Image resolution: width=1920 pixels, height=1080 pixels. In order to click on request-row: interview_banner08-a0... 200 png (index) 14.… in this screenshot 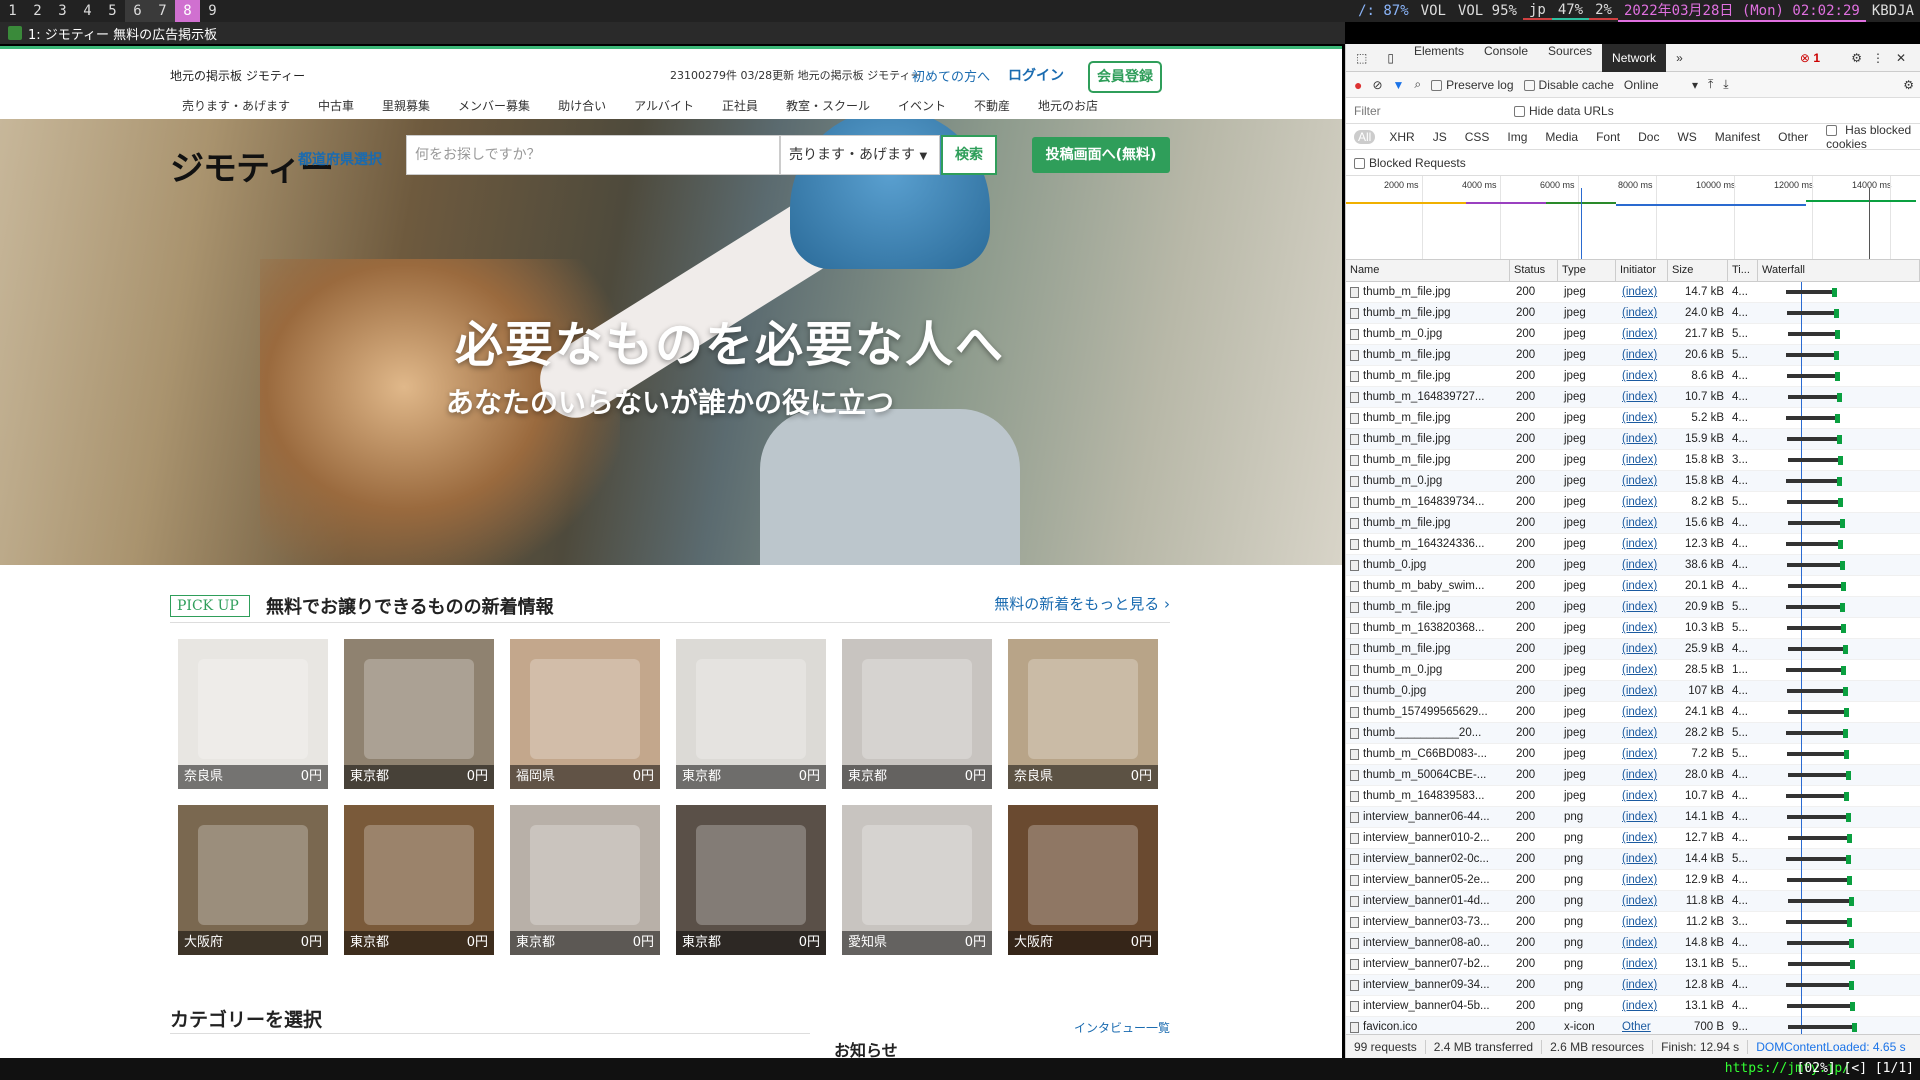, I will do `click(1633, 943)`.